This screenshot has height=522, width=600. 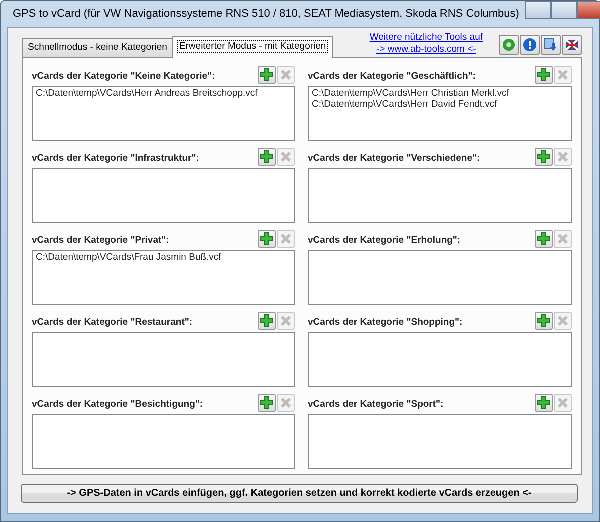 What do you see at coordinates (376, 405) in the screenshot?
I see `category-label: vCards der Kategorie "Sport":` at bounding box center [376, 405].